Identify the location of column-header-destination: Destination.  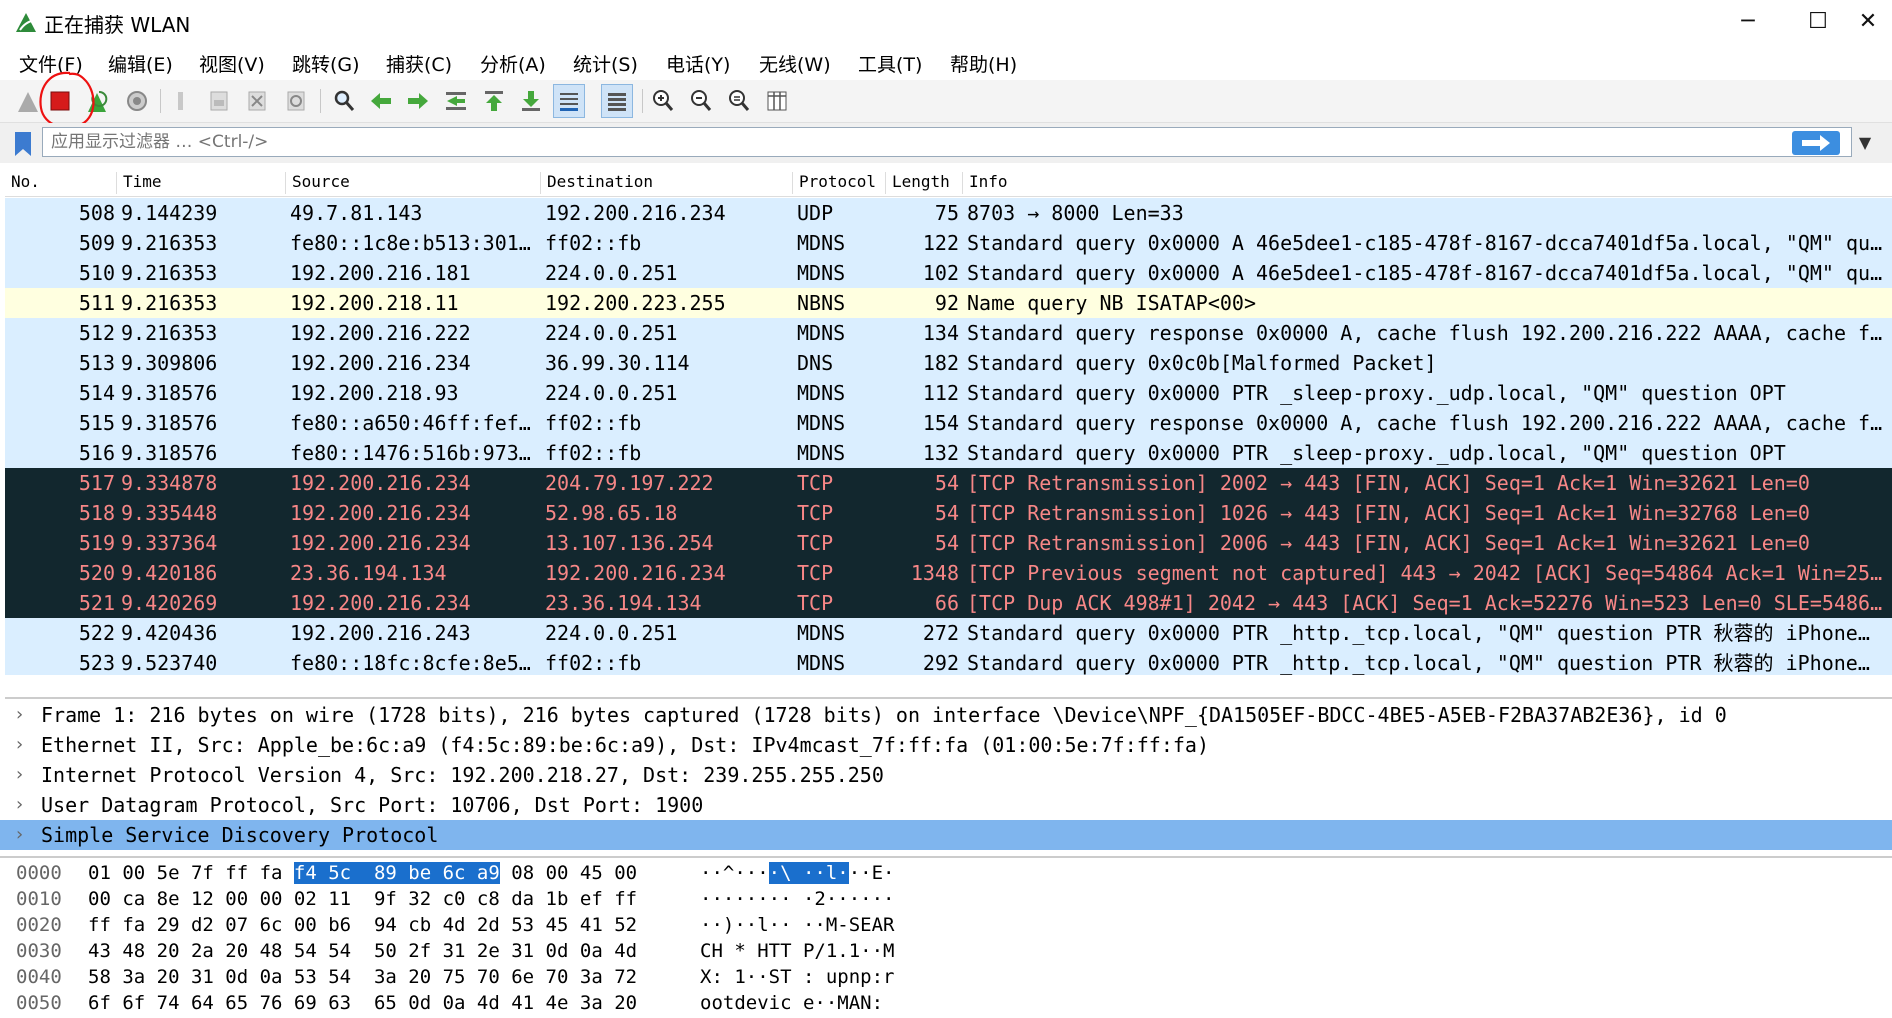
(596, 183).